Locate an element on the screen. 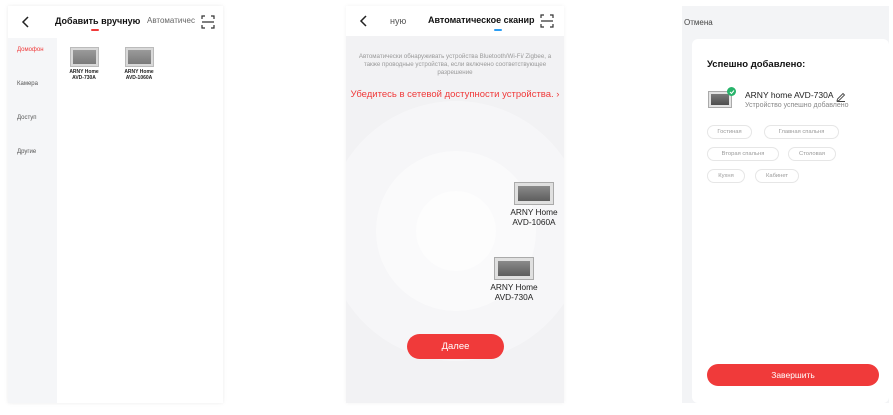  room-chip-kitchen: Кухня is located at coordinates (726, 176).